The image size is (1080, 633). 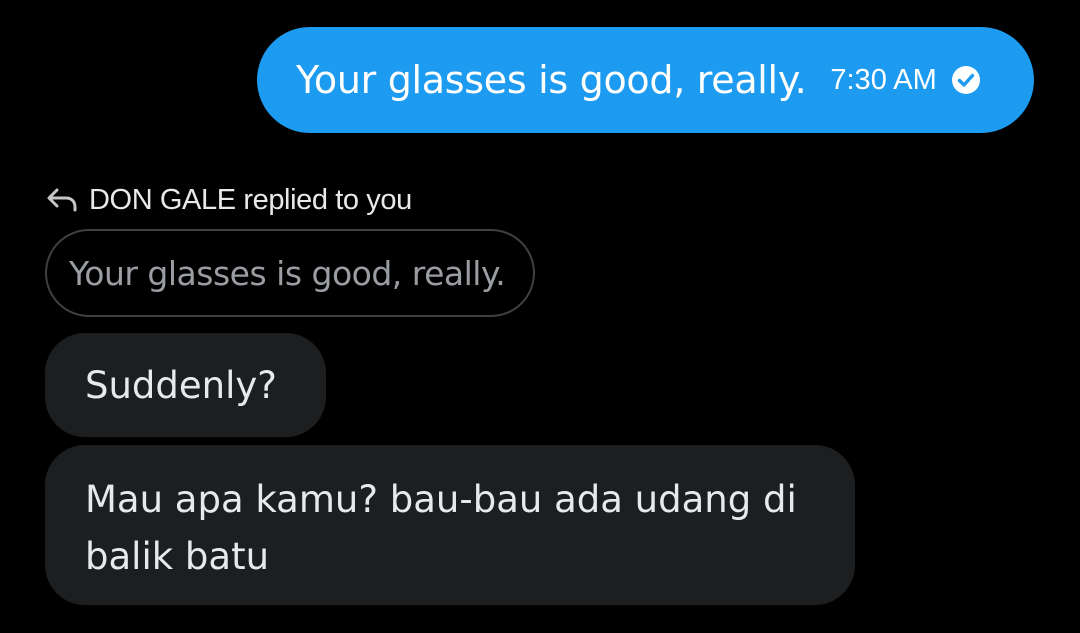 I want to click on reply-label: DON GALE replied to you, so click(x=250, y=199).